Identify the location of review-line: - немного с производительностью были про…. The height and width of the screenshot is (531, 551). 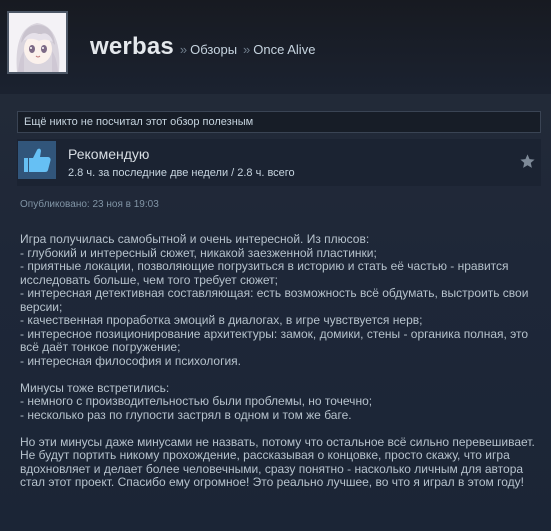
(196, 401).